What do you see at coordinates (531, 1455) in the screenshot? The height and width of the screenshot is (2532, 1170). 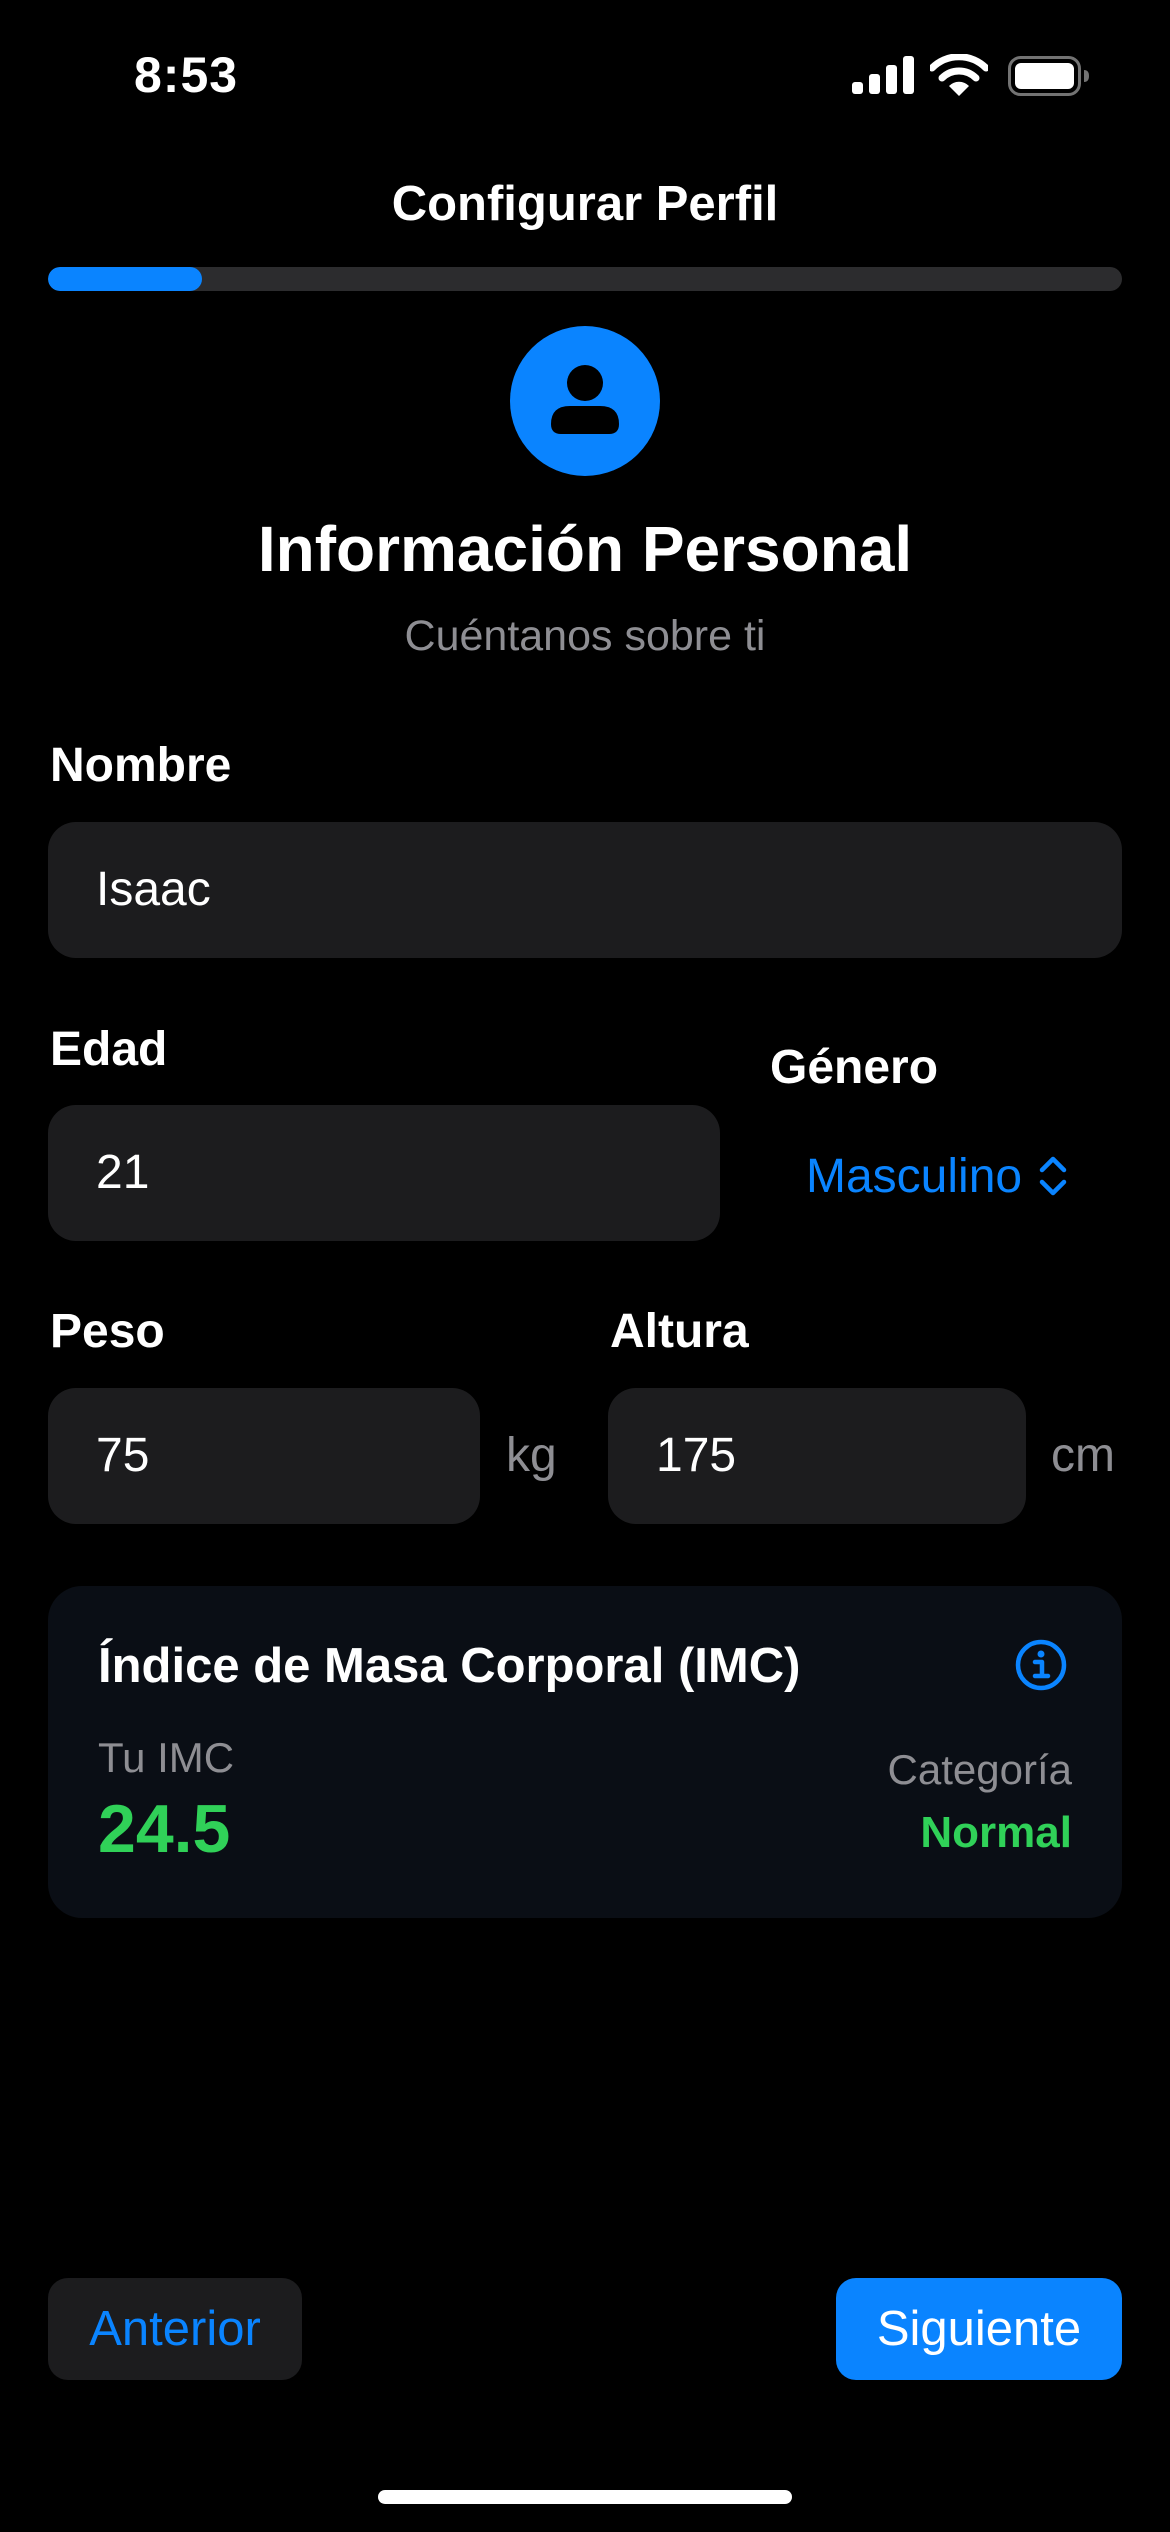 I see `weight-unit: kg` at bounding box center [531, 1455].